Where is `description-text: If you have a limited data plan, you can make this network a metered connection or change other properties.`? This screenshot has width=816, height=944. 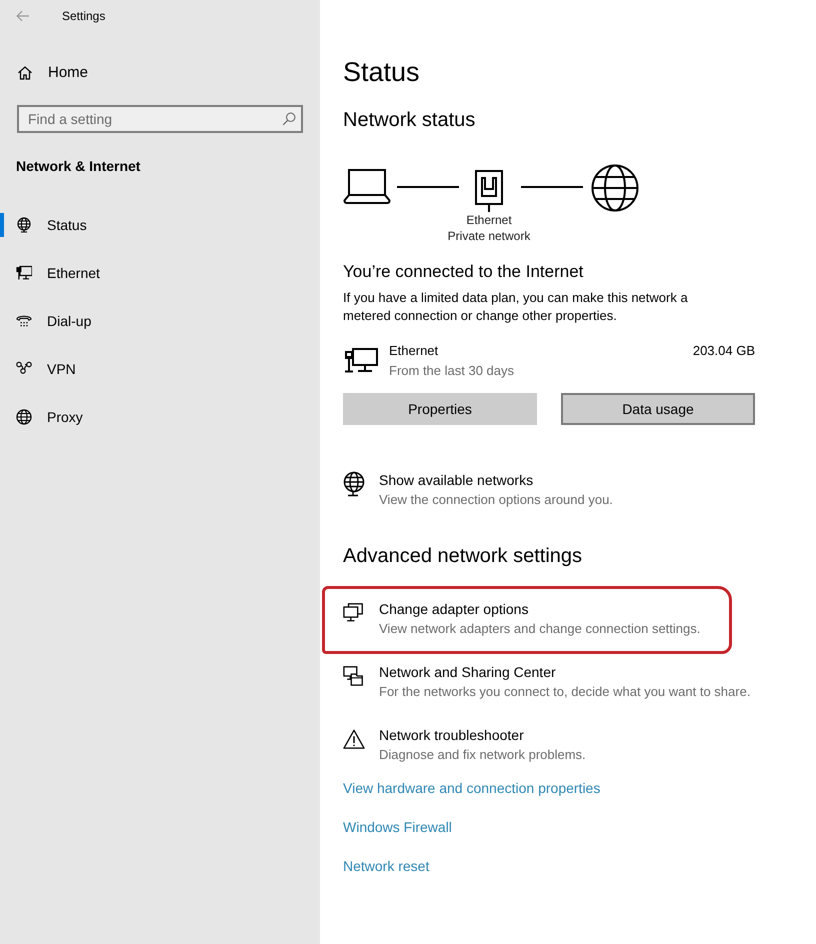
description-text: If you have a limited data plan, you can make this network a metered connection or change other properties. is located at coordinates (516, 307).